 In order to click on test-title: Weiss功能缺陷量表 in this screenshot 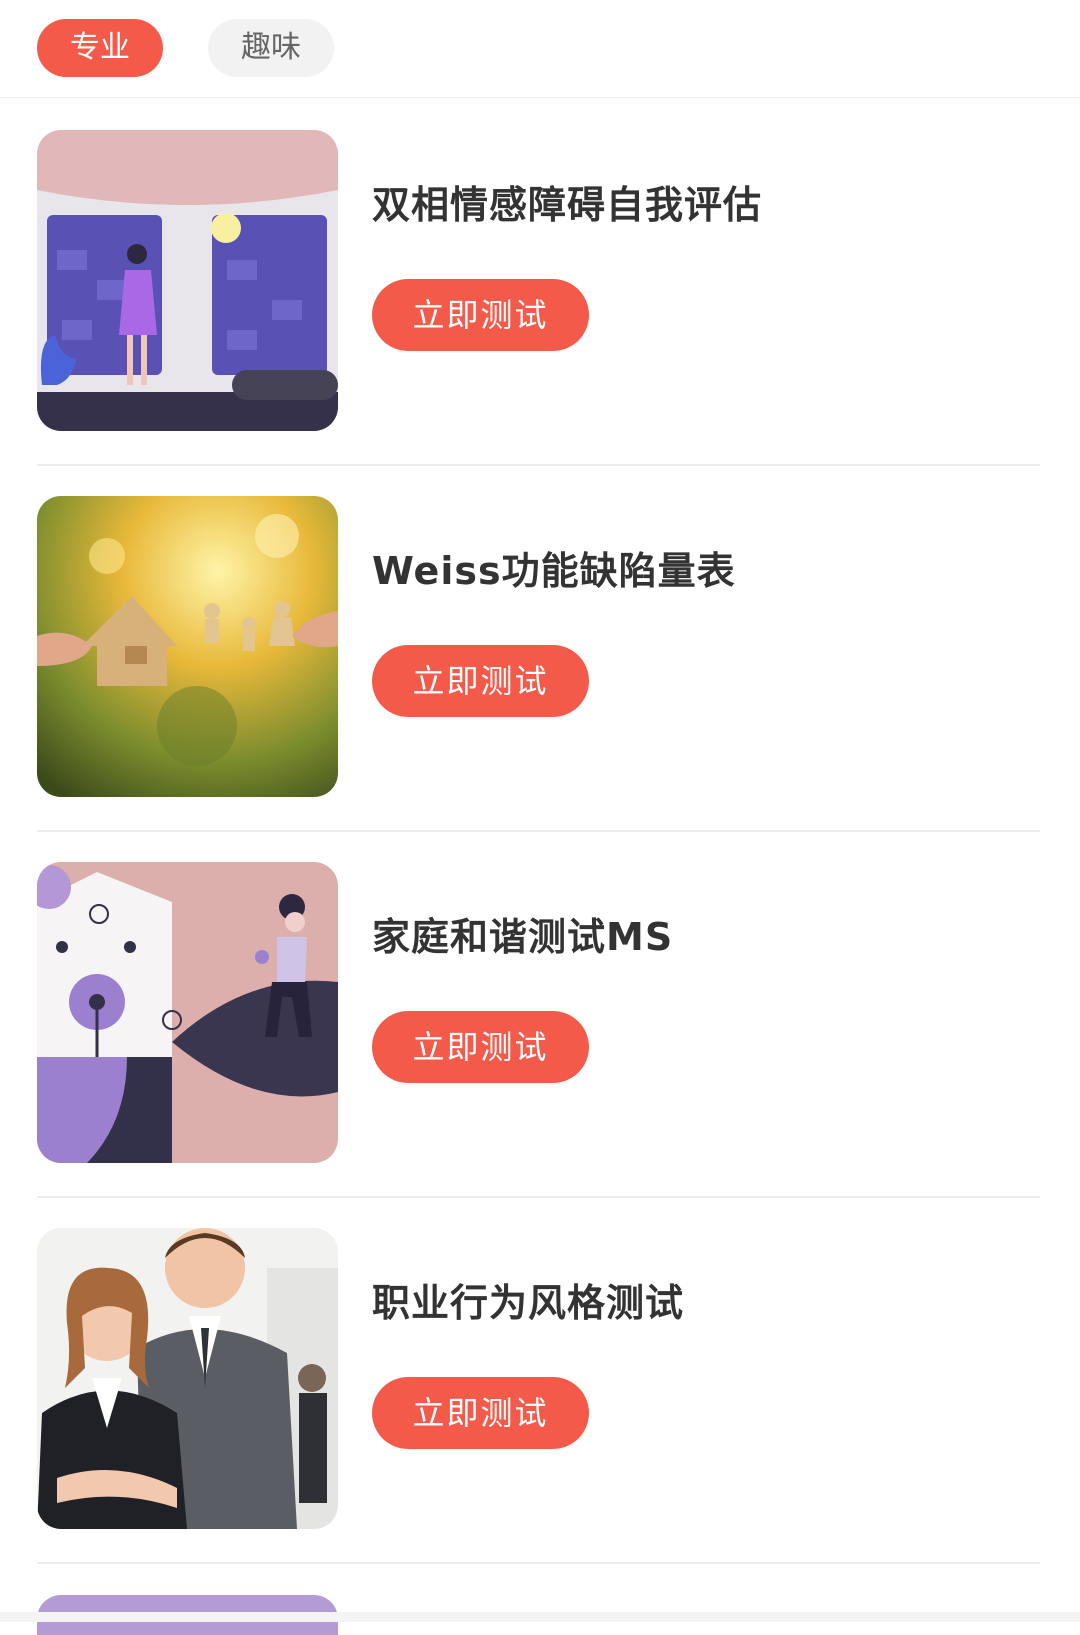, I will do `click(554, 571)`.